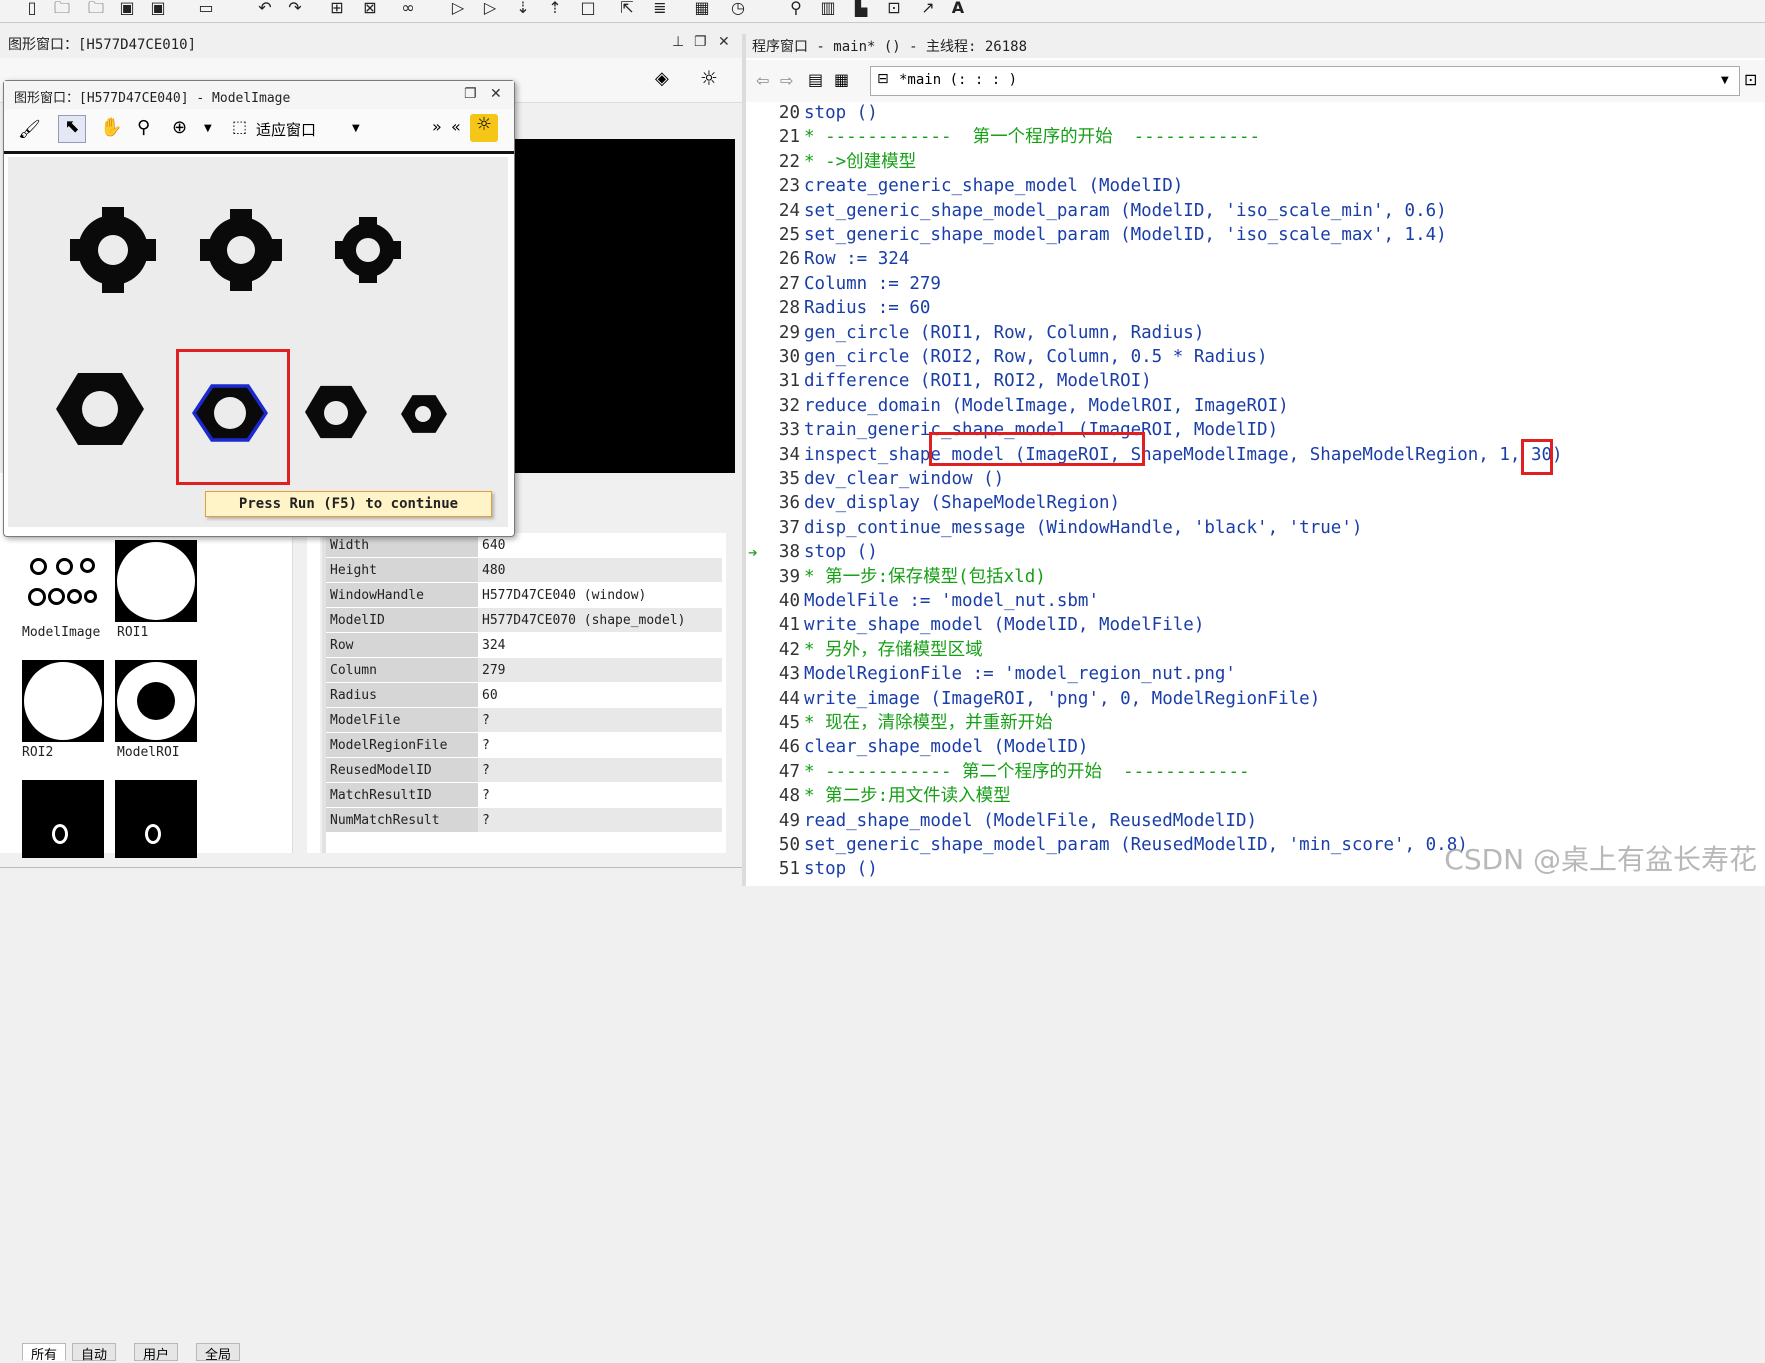 Image resolution: width=1765 pixels, height=1363 pixels. Describe the element at coordinates (555, 9) in the screenshot. I see `step-out-icon: ⇡` at that location.